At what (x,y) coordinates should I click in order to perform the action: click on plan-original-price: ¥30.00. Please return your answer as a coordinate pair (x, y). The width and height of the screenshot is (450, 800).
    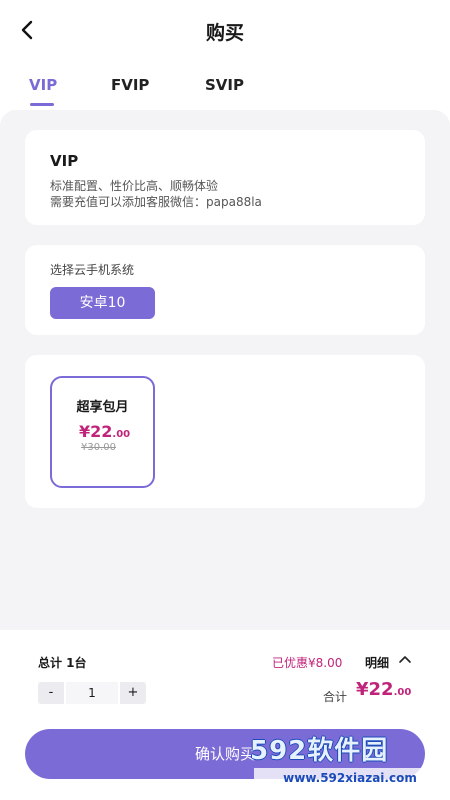
    Looking at the image, I should click on (98, 447).